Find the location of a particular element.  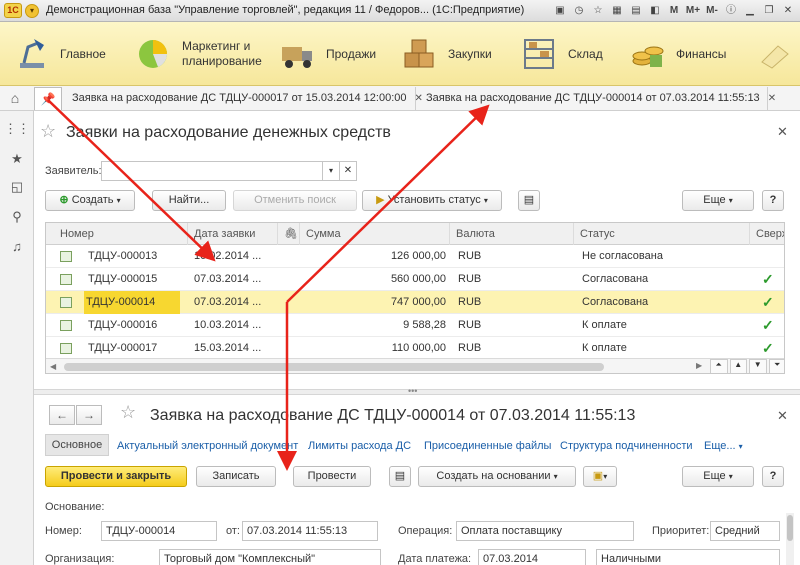

section-warehouse: Склад is located at coordinates (562, 54).